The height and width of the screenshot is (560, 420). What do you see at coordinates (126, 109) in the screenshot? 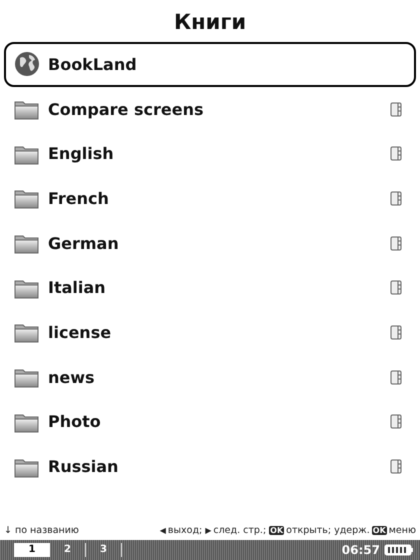
I see `item-label: Compare screens` at bounding box center [126, 109].